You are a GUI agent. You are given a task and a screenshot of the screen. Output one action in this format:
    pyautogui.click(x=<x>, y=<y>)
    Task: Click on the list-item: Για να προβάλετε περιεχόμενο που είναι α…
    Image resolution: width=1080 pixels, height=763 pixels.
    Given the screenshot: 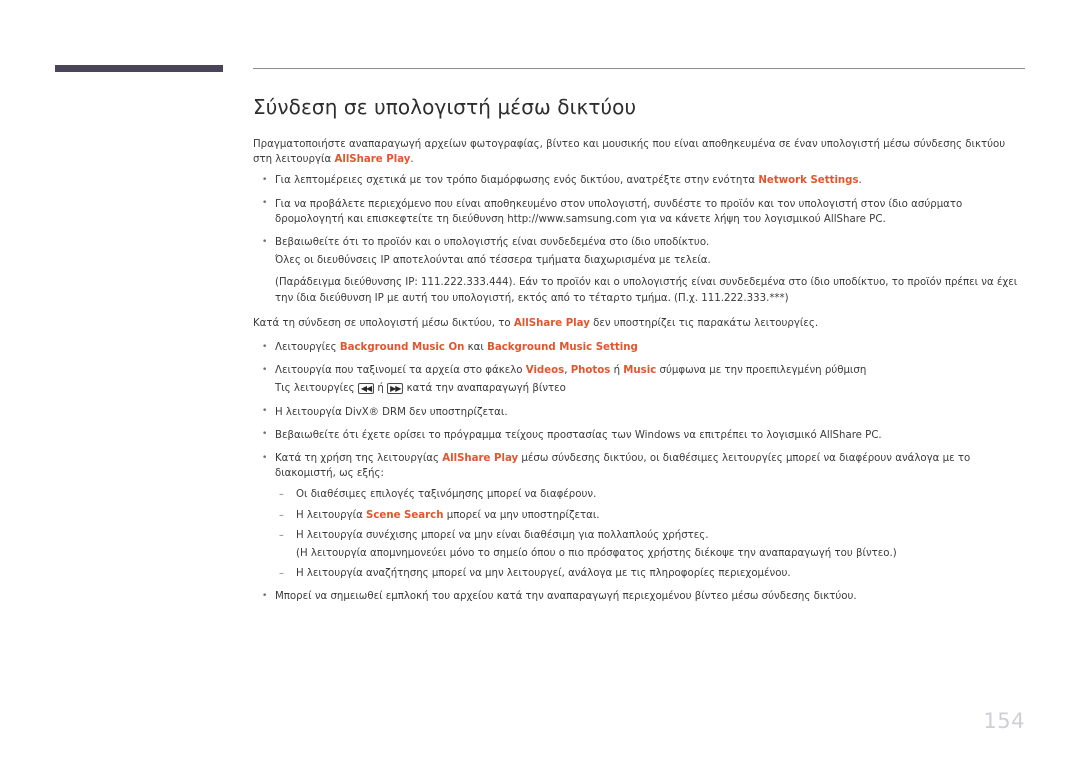 What is the action you would take?
    pyautogui.click(x=639, y=211)
    